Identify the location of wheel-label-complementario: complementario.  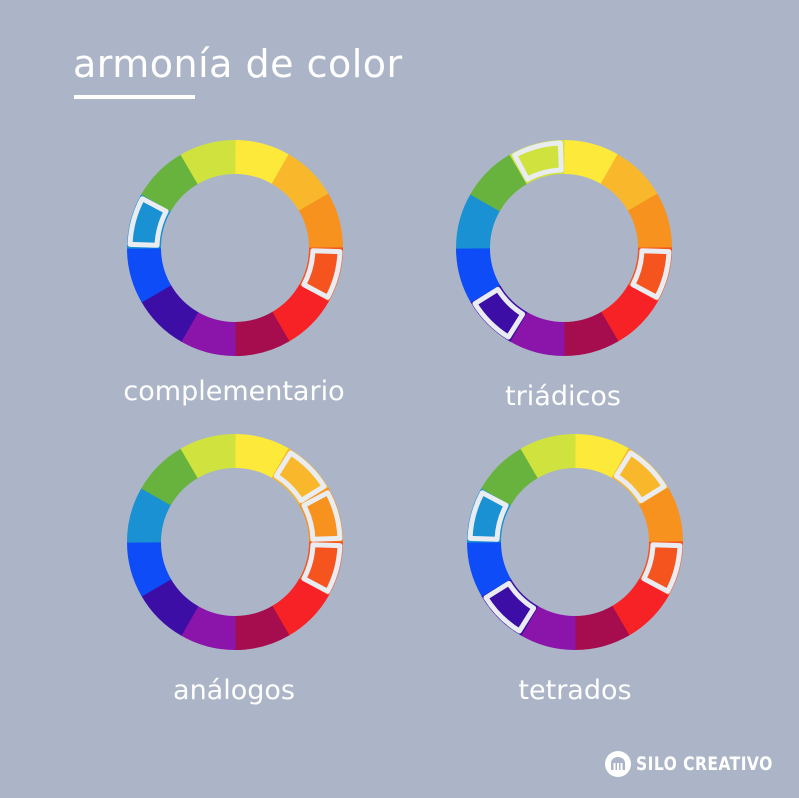
(234, 391).